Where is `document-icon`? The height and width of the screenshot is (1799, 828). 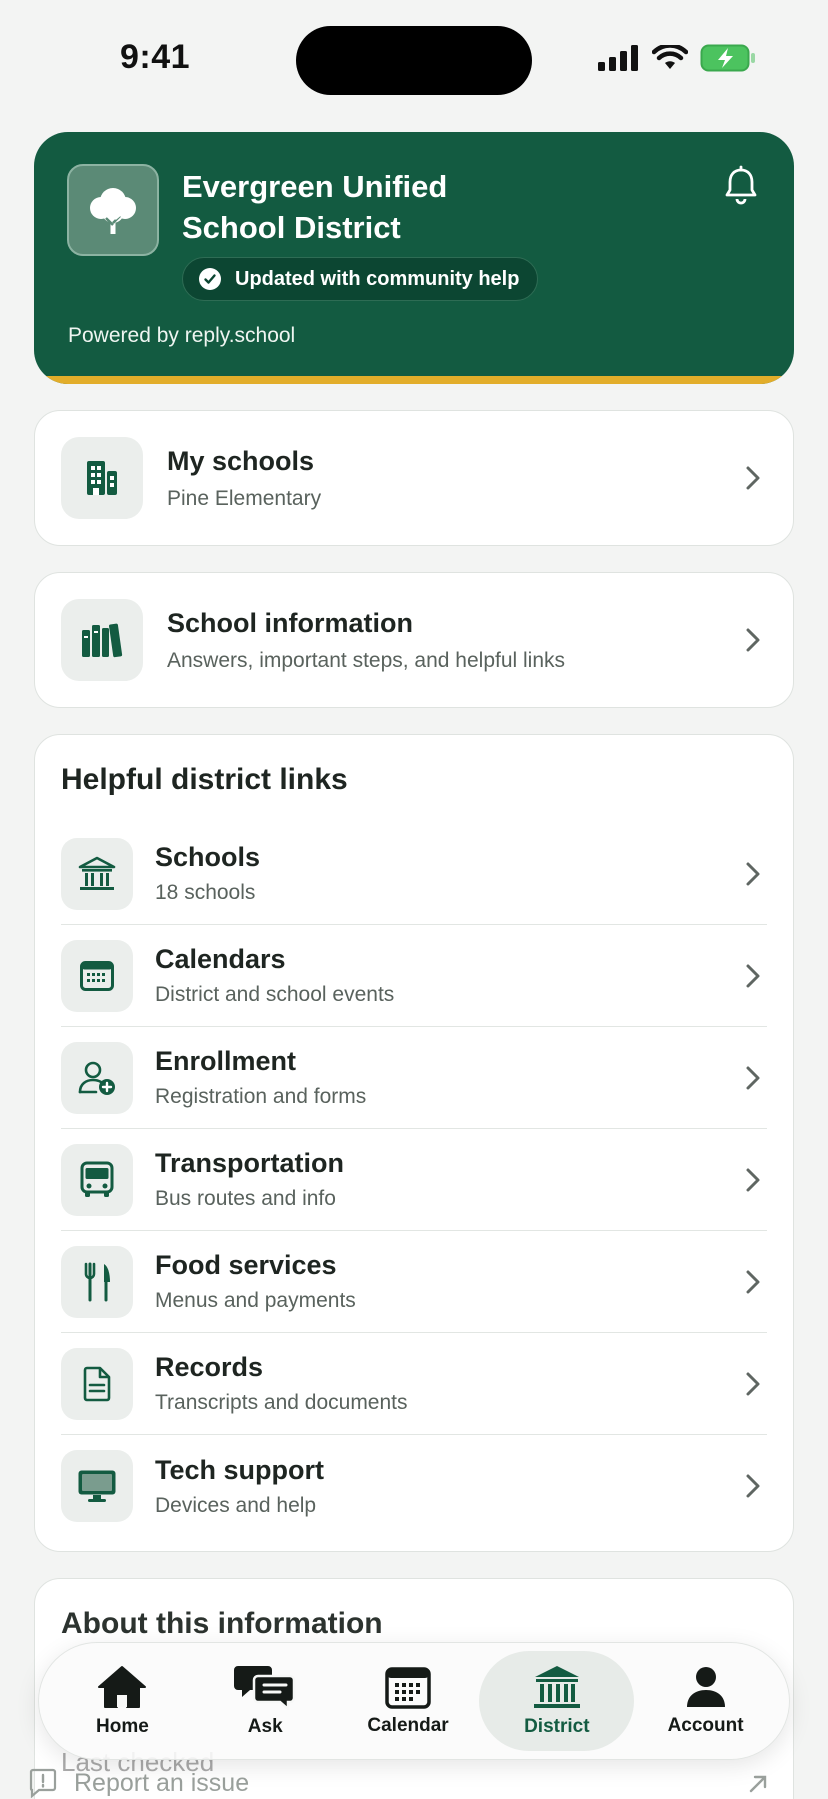 document-icon is located at coordinates (97, 1383).